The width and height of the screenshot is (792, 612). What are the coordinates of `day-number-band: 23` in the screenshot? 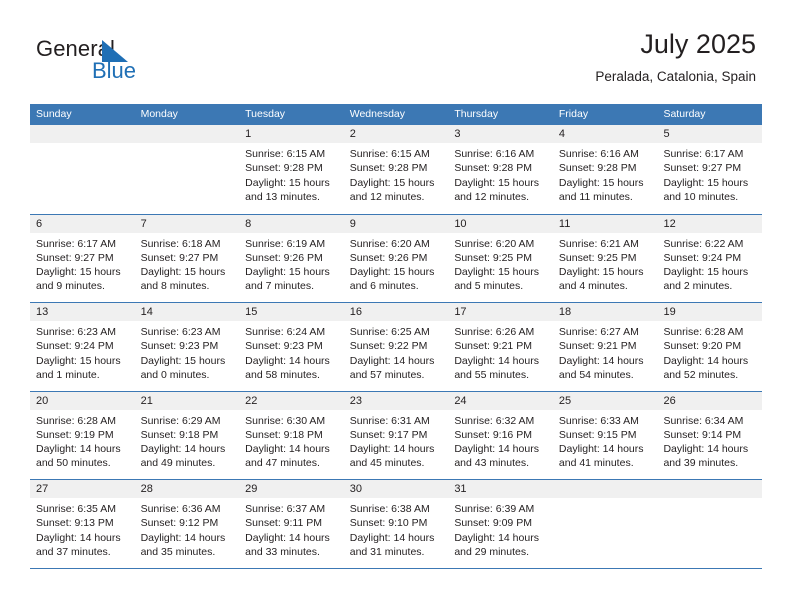 It's located at (396, 400).